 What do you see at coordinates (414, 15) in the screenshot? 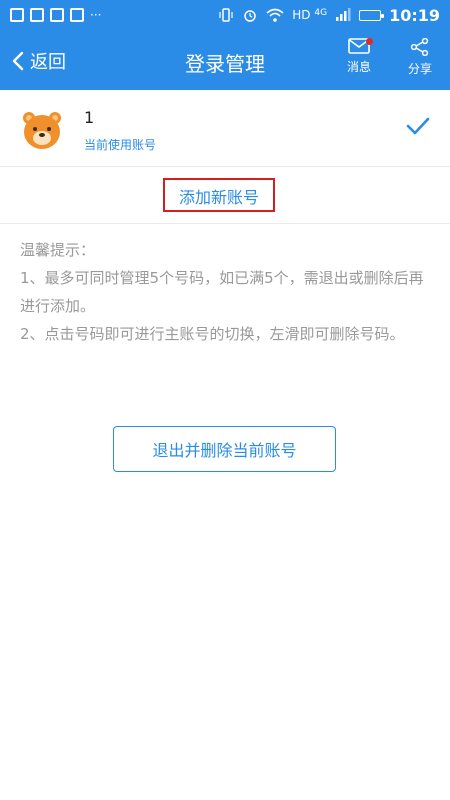
I see `clock-time: 10:19` at bounding box center [414, 15].